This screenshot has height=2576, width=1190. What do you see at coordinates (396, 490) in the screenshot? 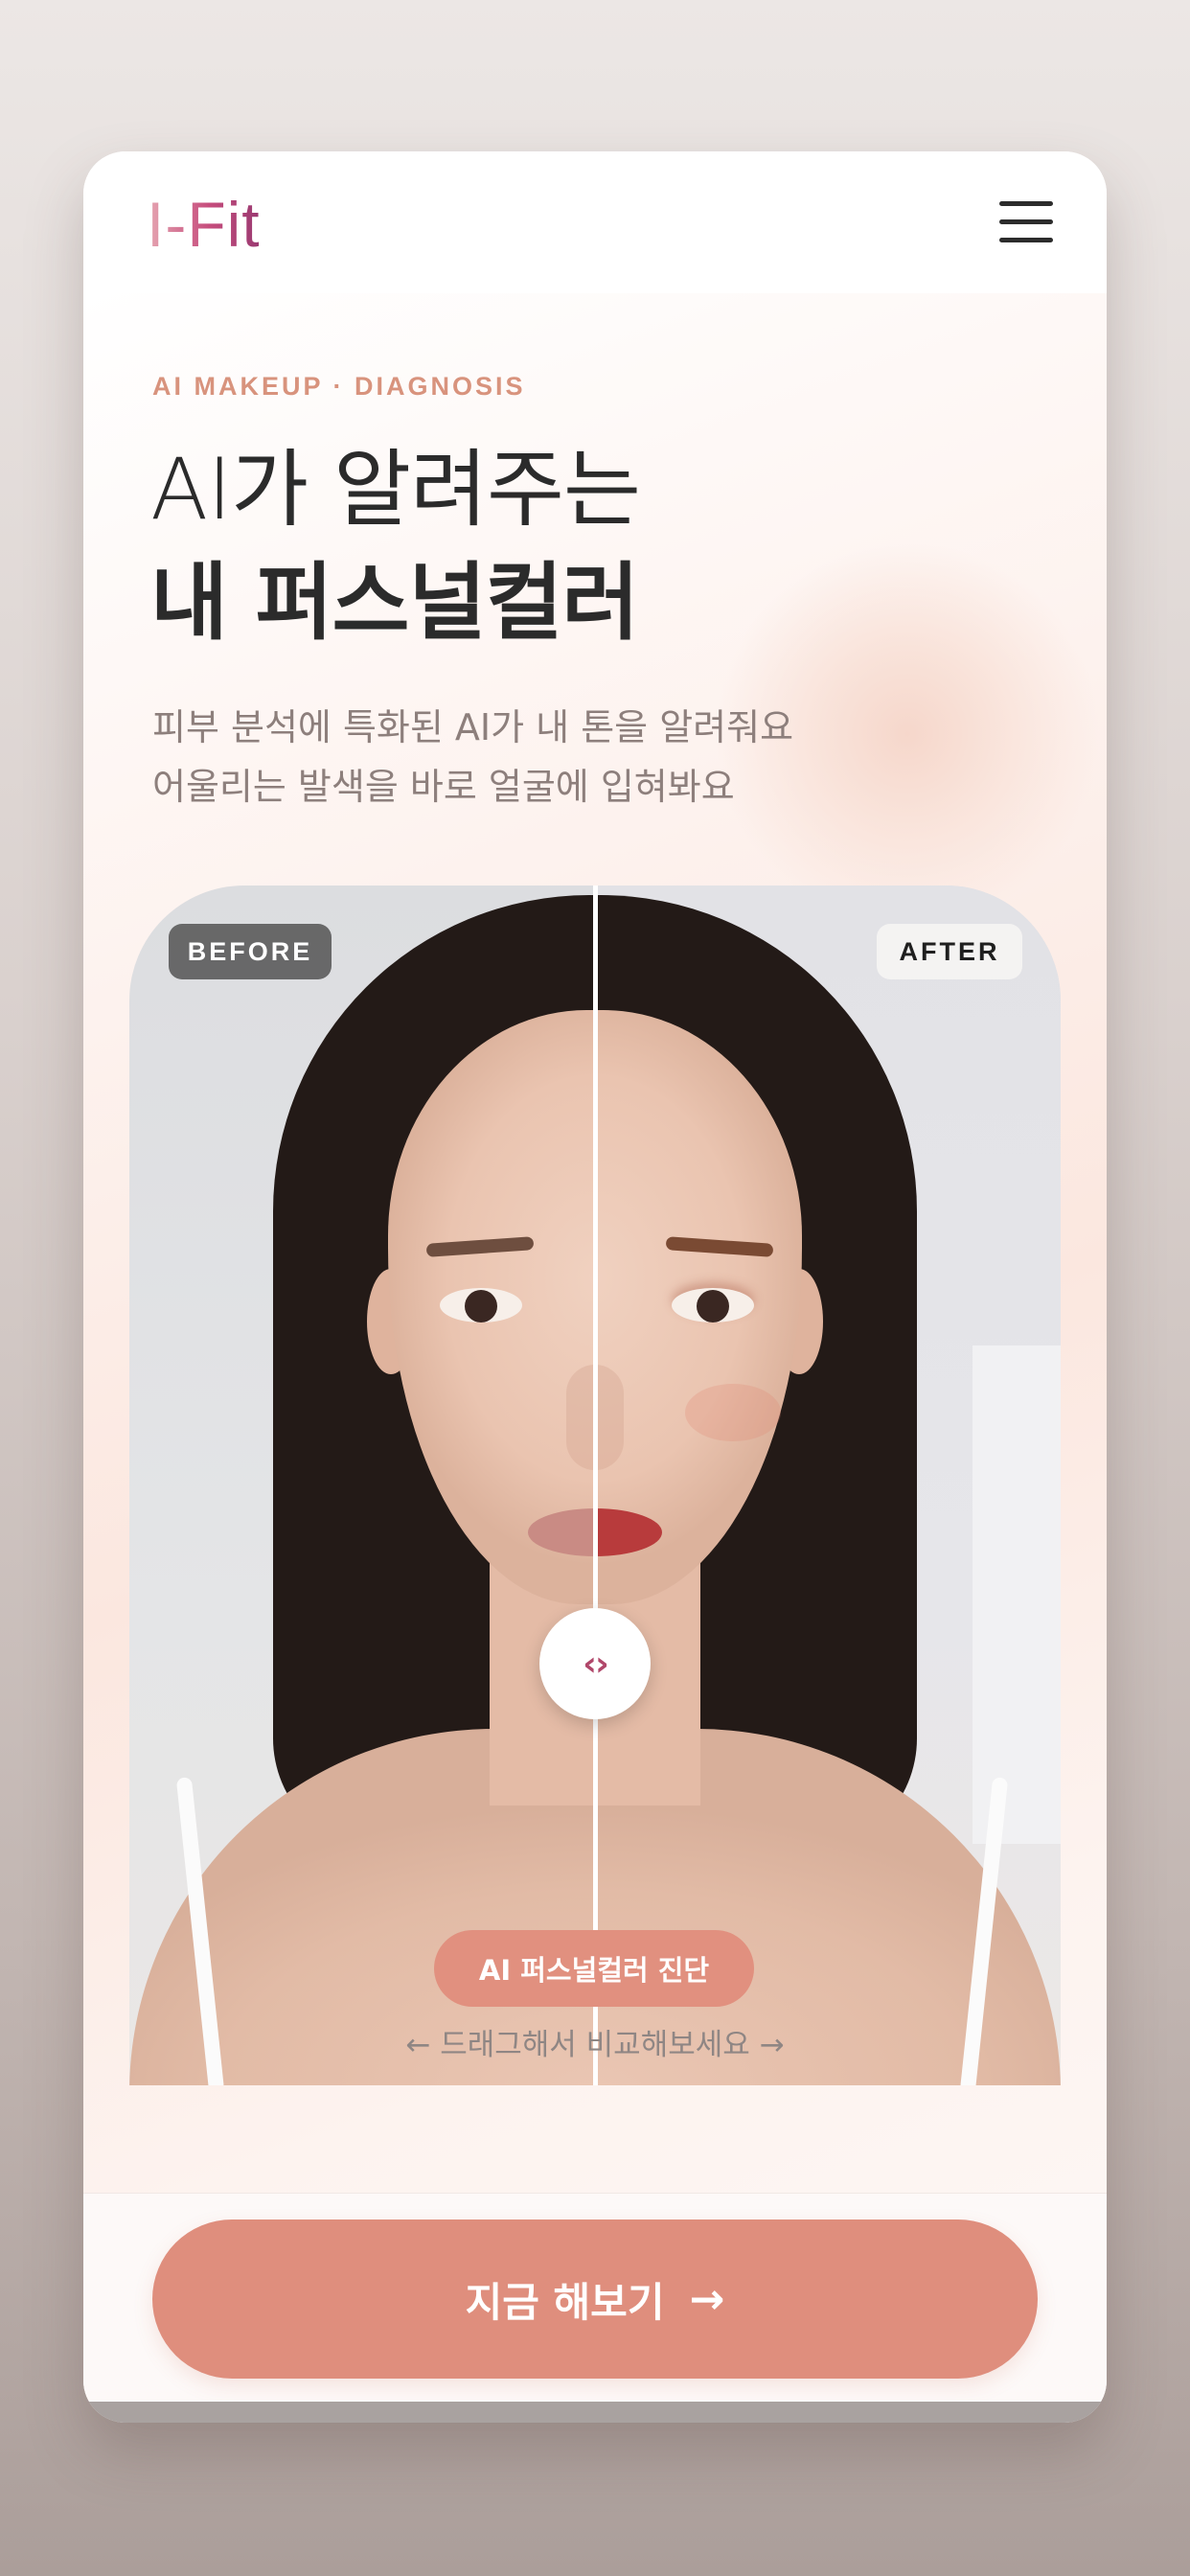
I see `hero-title-line1: AI가 알려주는` at bounding box center [396, 490].